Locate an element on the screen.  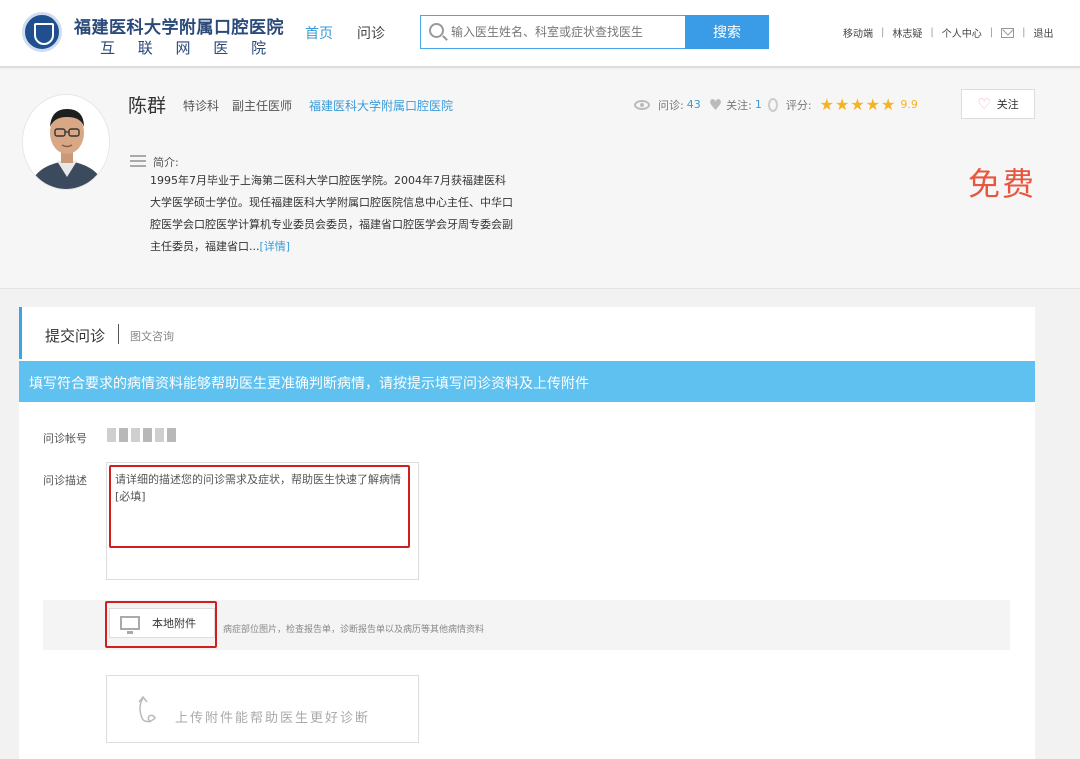
doctor-department: 特诊科 is located at coordinates (201, 106).